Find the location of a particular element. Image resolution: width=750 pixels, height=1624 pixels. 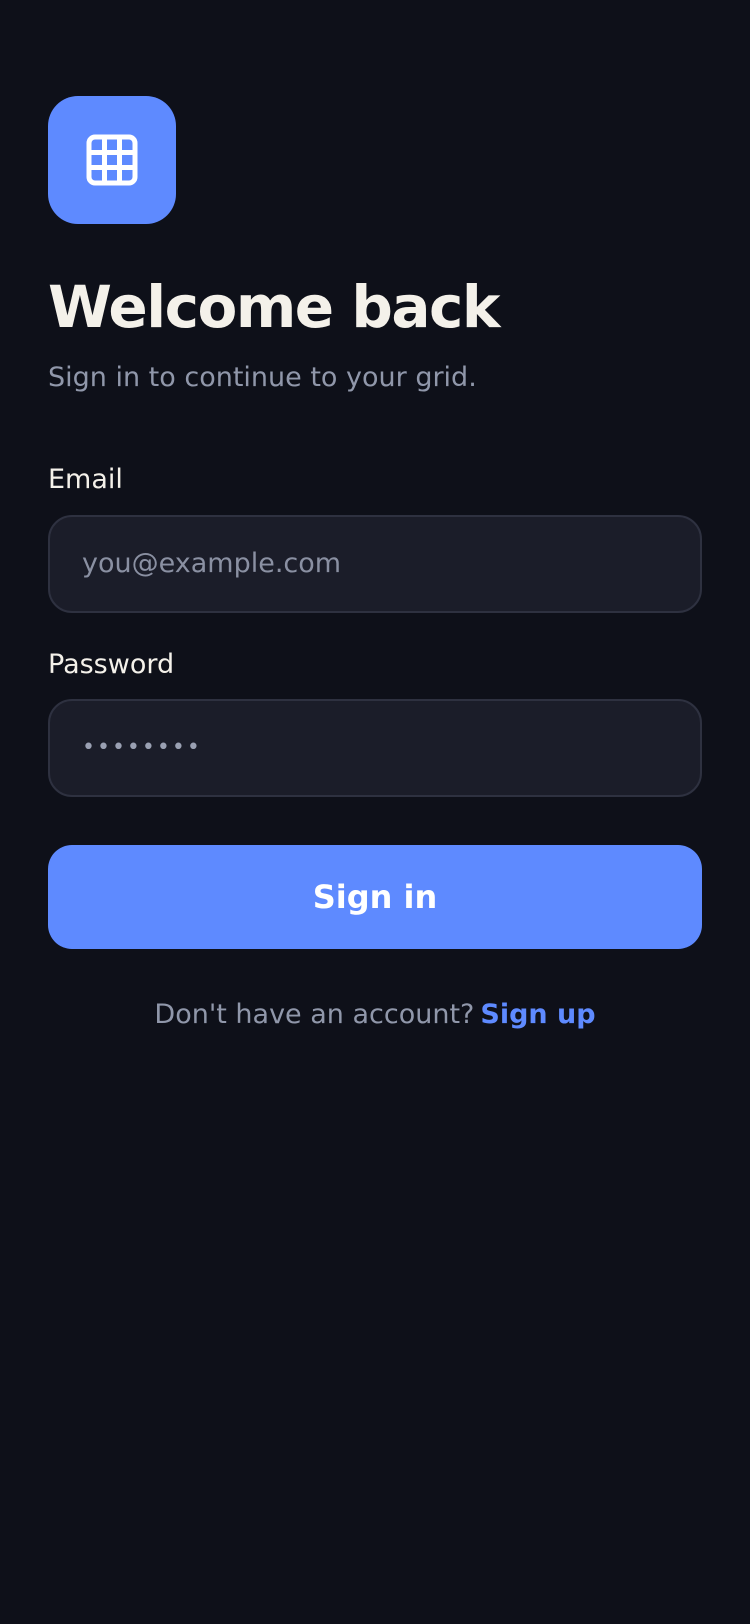

grid-icon is located at coordinates (112, 160).